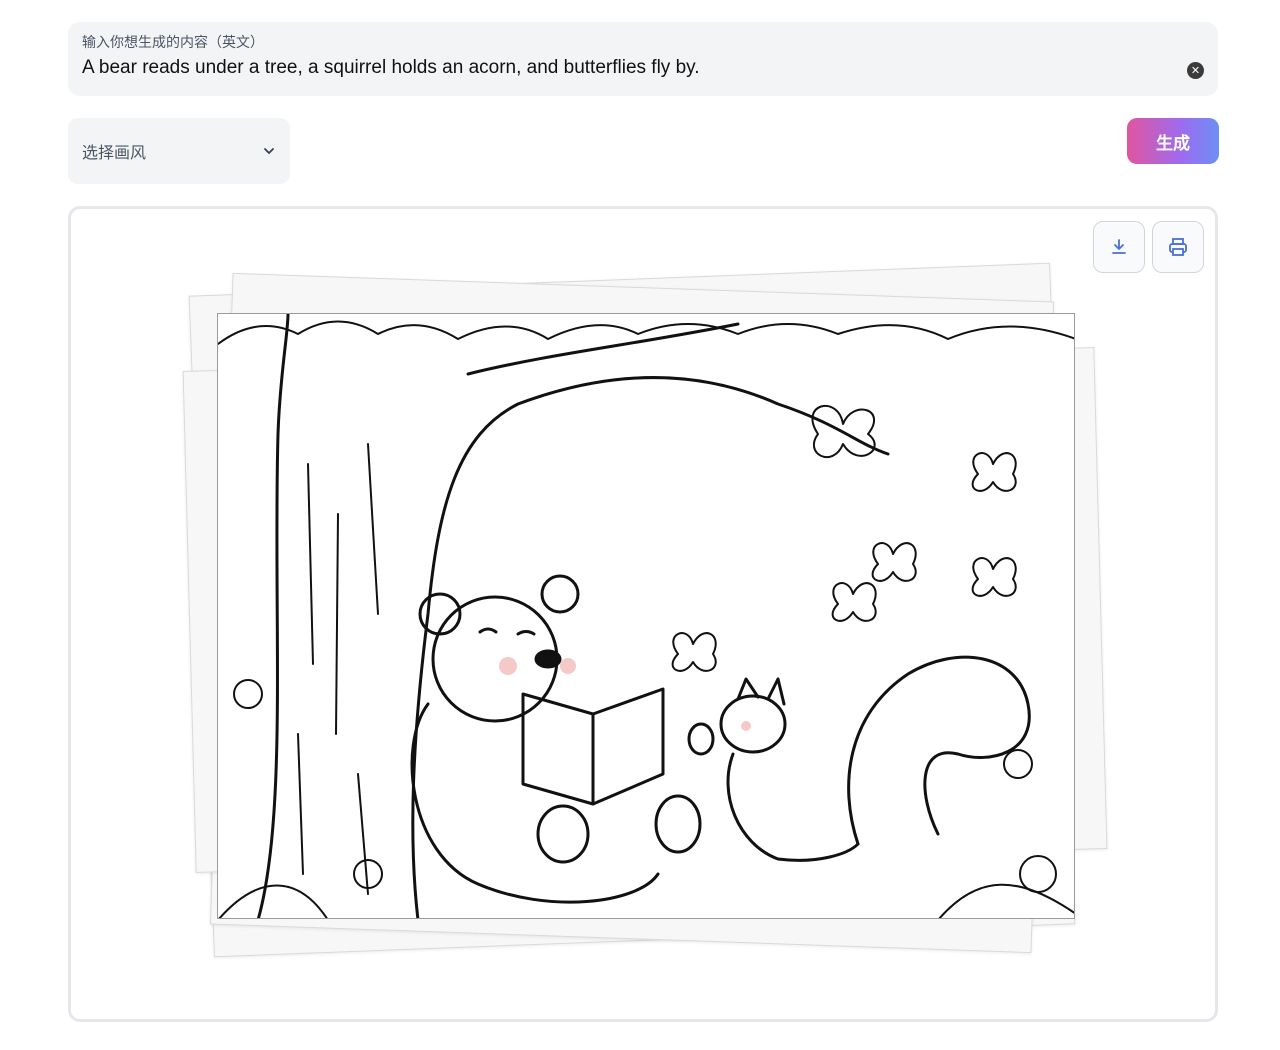 This screenshot has height=1050, width=1280. I want to click on printer-icon, so click(1178, 247).